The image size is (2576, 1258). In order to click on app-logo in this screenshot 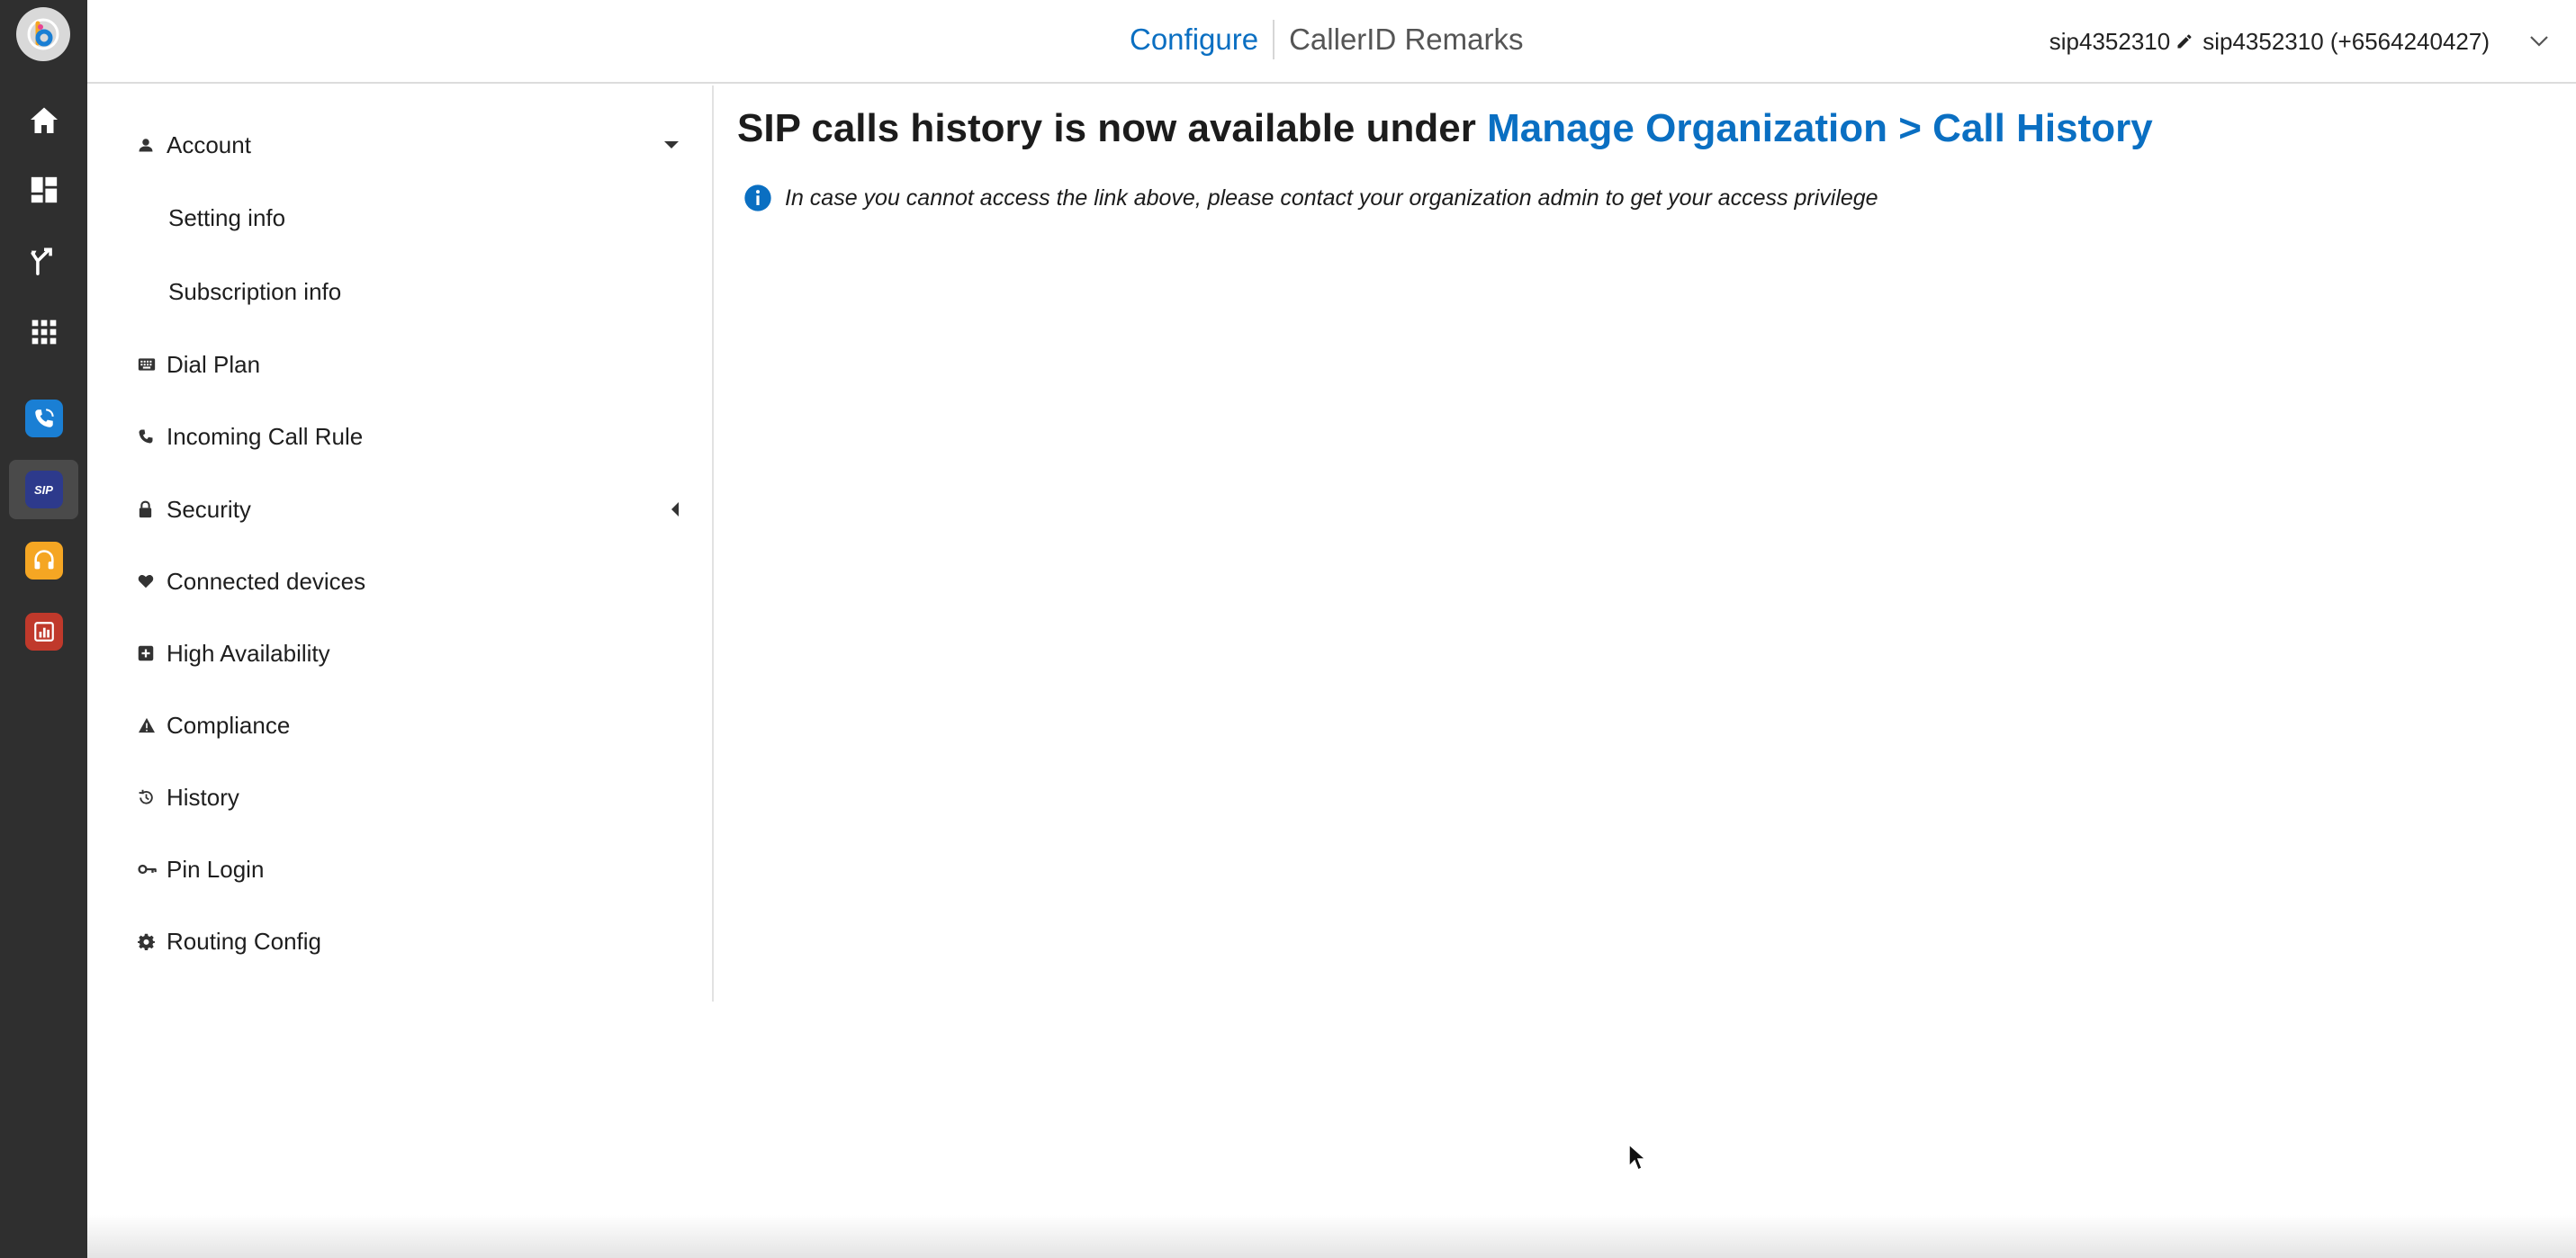, I will do `click(43, 34)`.